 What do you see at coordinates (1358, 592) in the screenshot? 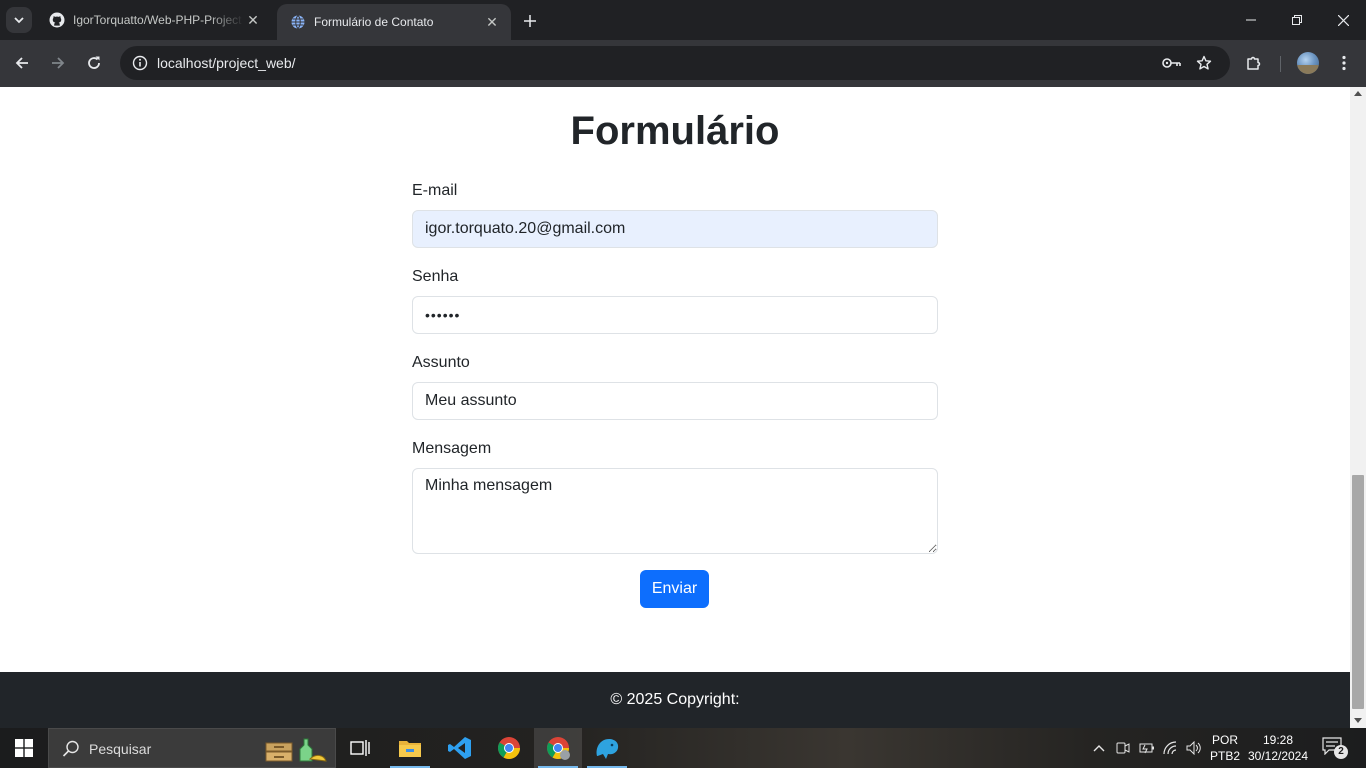
I see `scrollbar-thumb` at bounding box center [1358, 592].